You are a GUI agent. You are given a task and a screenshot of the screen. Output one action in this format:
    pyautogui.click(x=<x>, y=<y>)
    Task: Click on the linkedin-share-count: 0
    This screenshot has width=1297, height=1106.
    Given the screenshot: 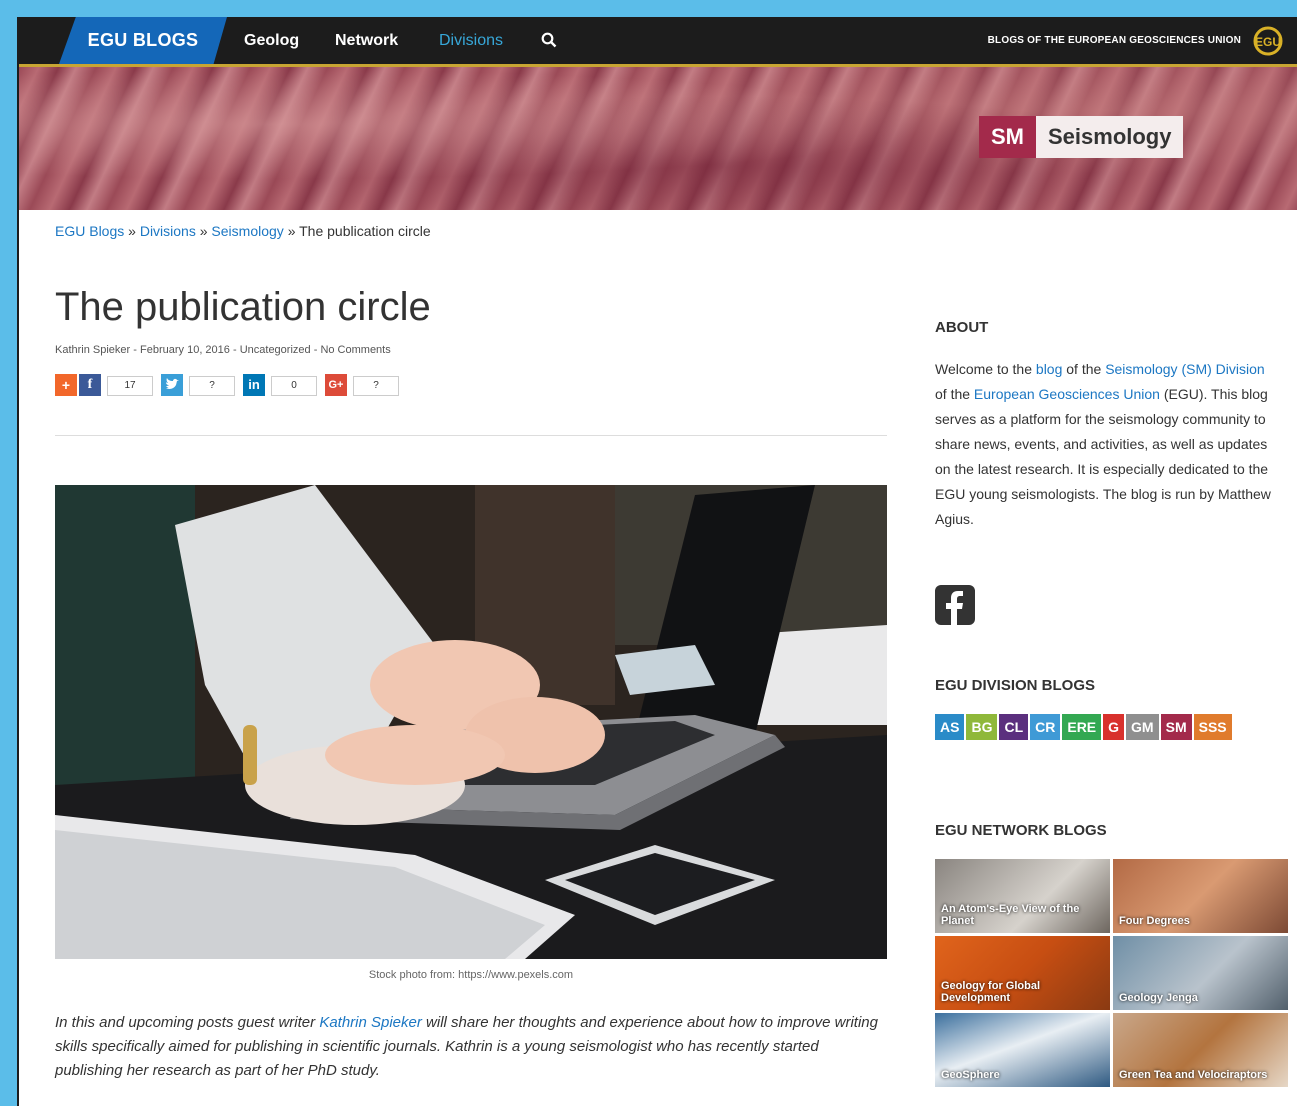 What is the action you would take?
    pyautogui.click(x=294, y=386)
    